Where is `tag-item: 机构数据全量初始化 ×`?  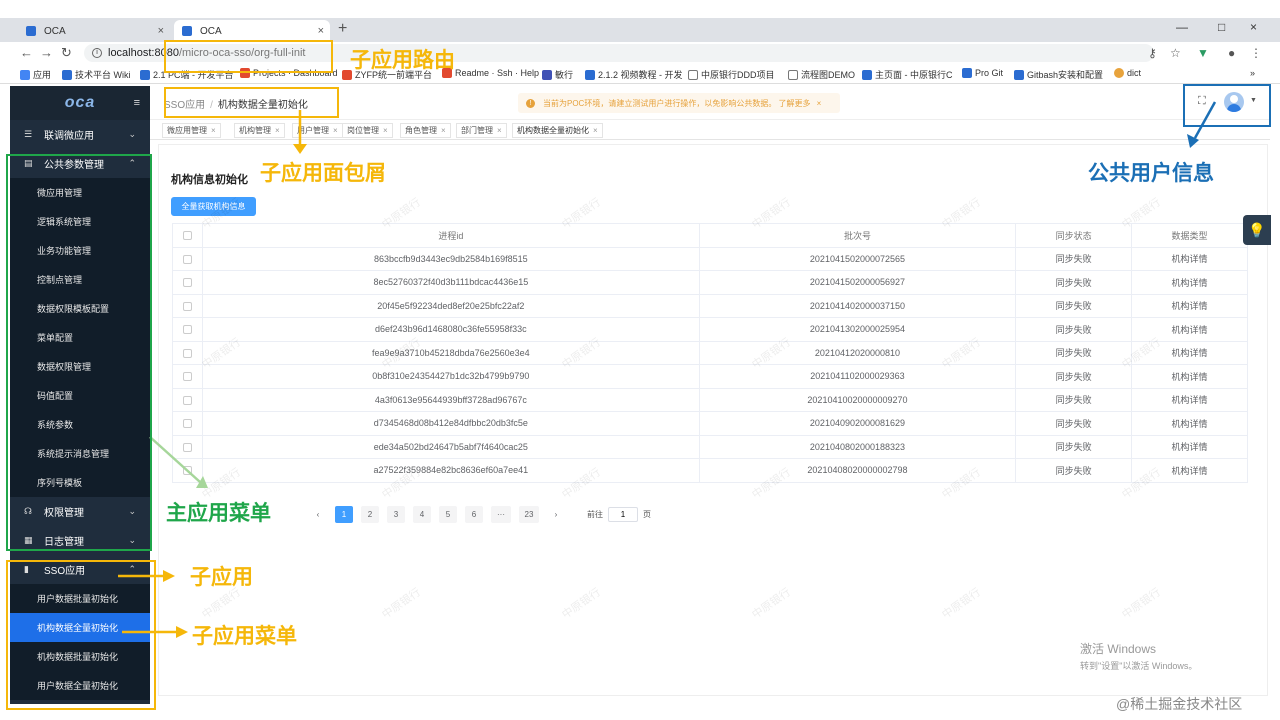
tag-item: 机构数据全量初始化 × is located at coordinates (557, 130).